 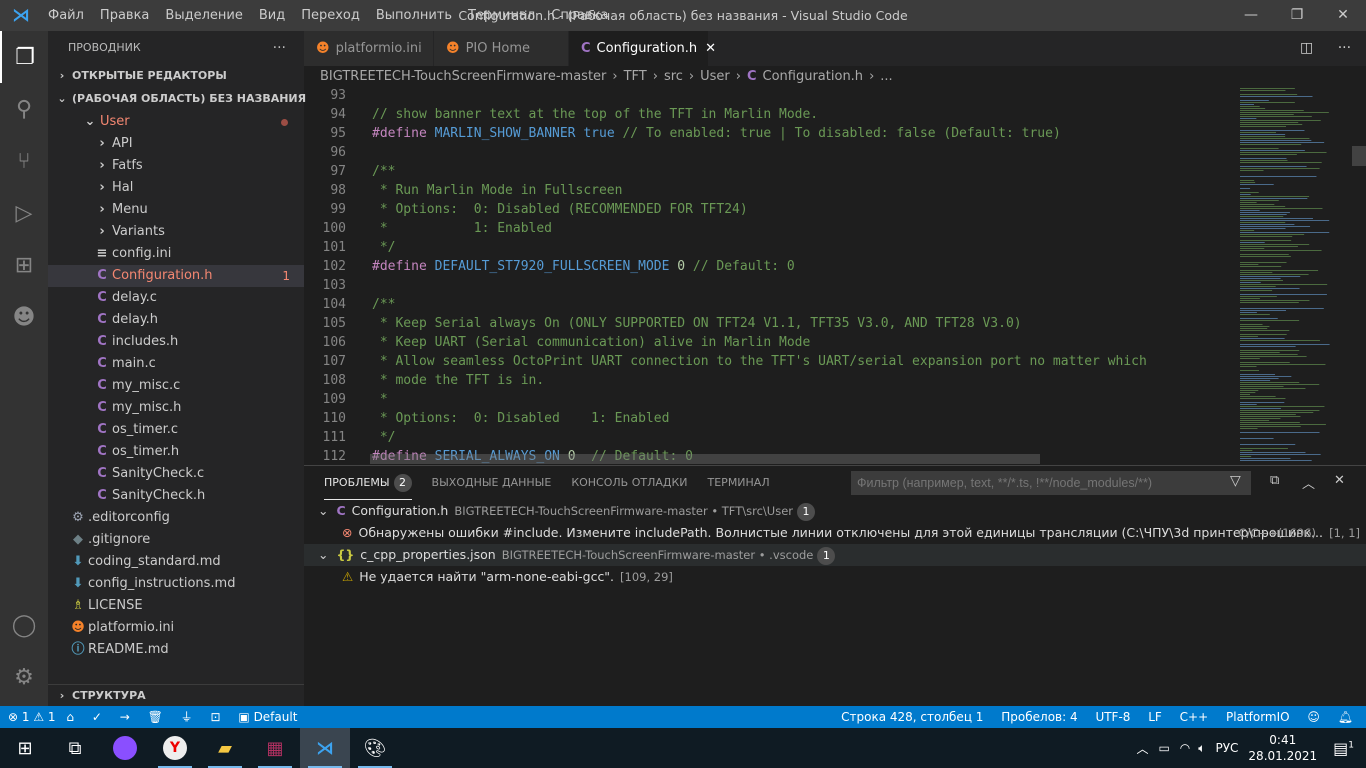 What do you see at coordinates (739, 483) in the screenshot?
I see `panel-tab: ТЕРМИНАЛ` at bounding box center [739, 483].